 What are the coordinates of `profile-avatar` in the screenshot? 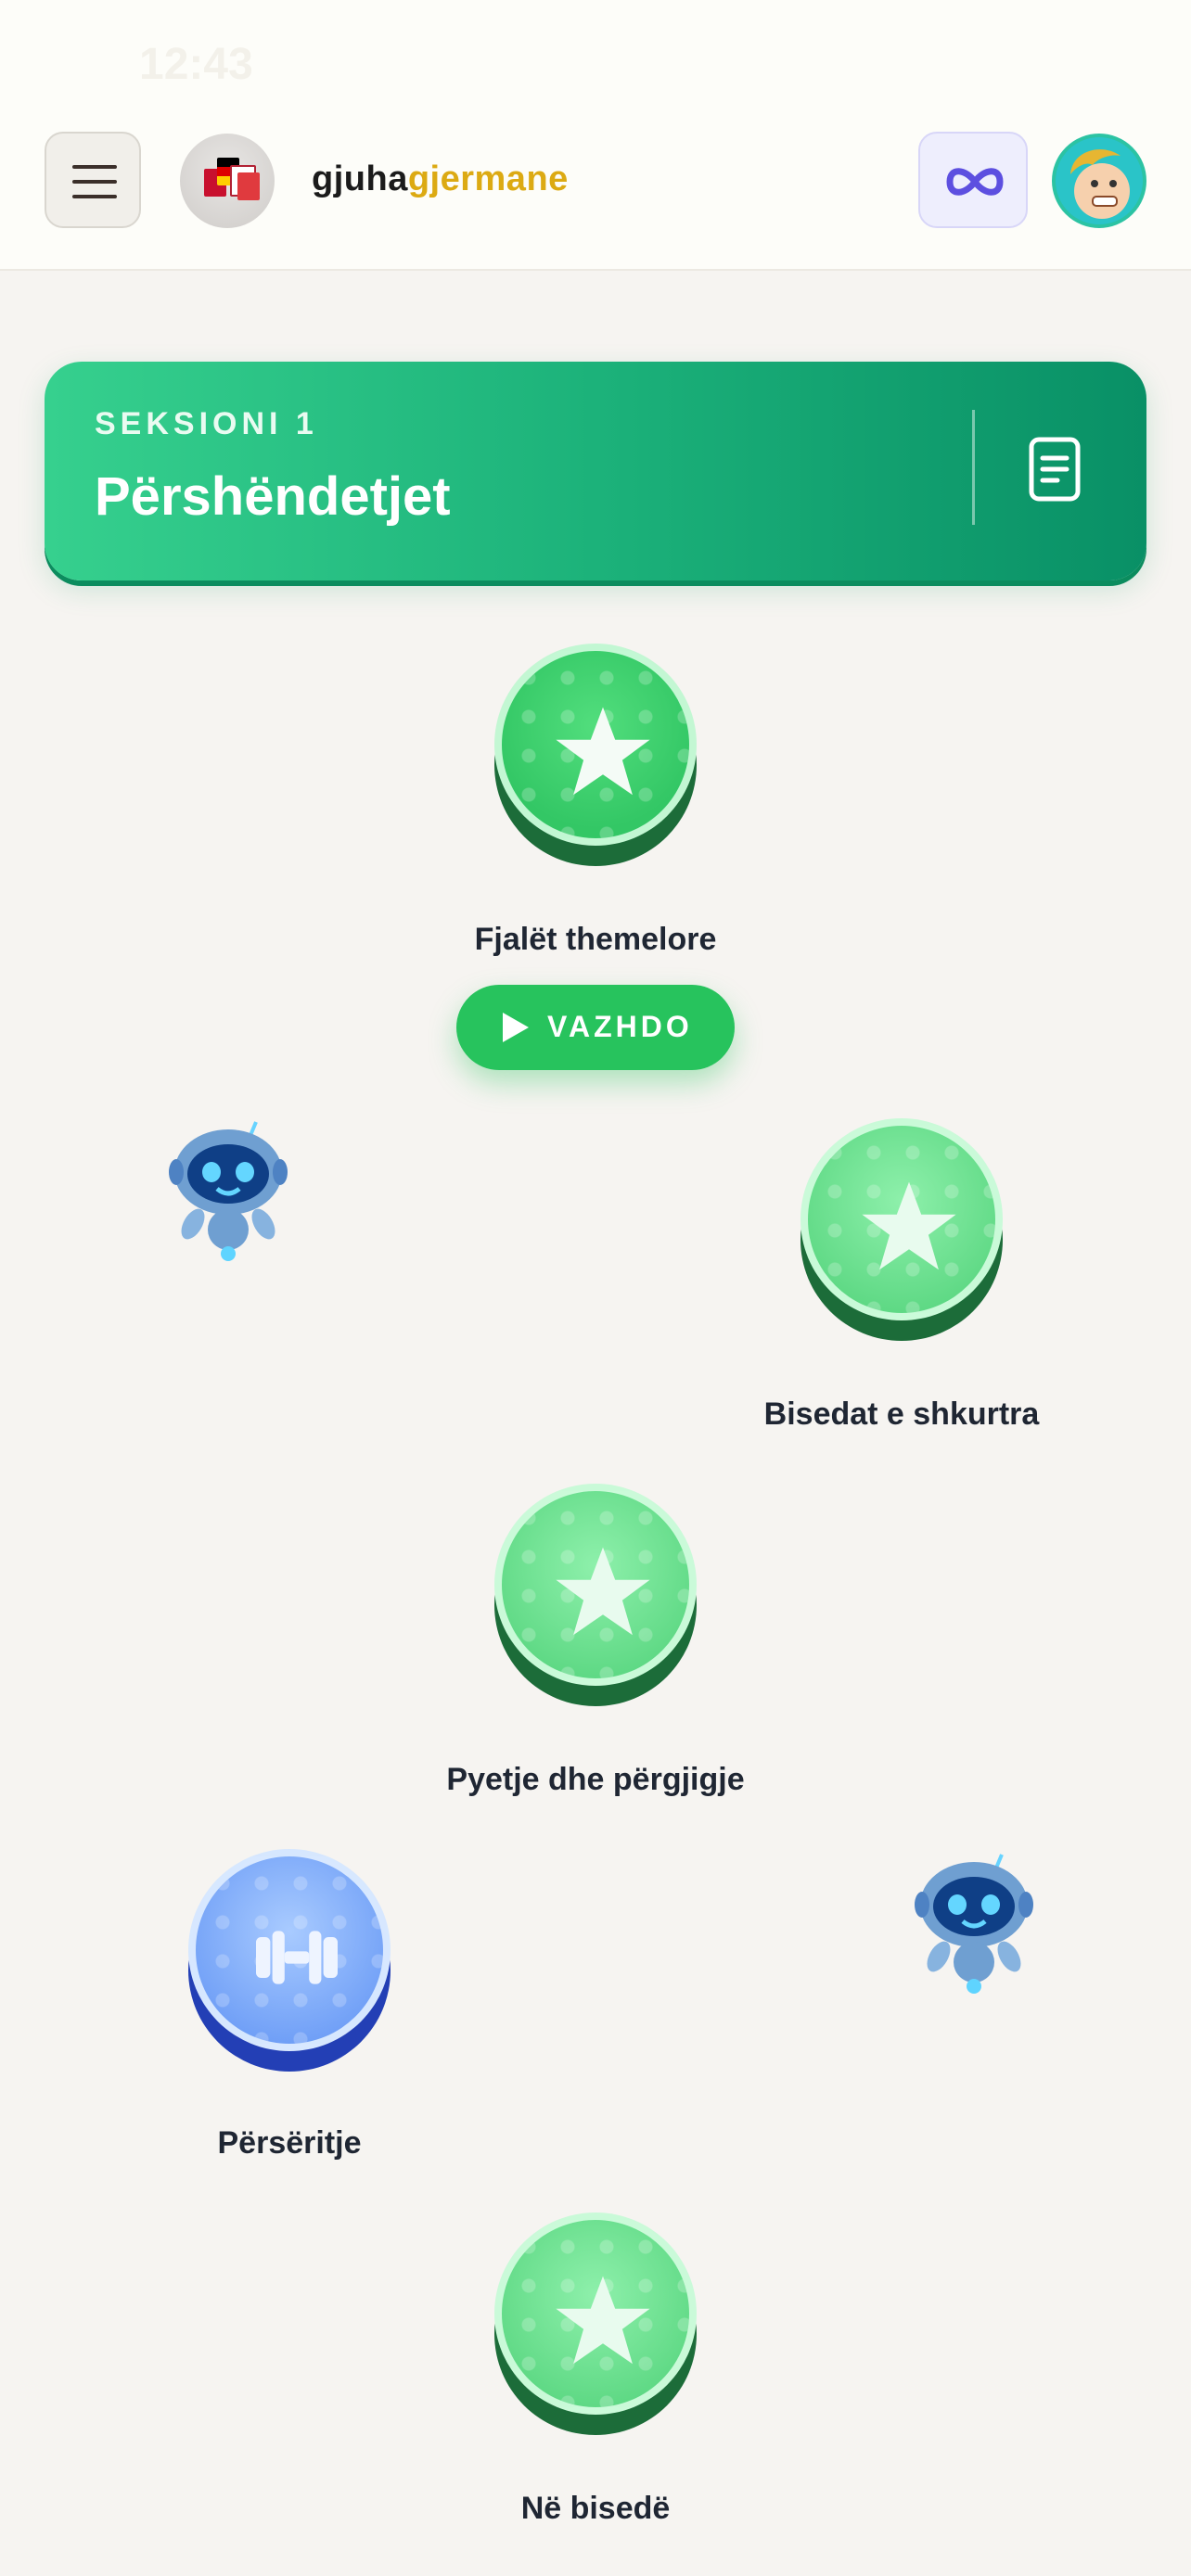 It's located at (1099, 181).